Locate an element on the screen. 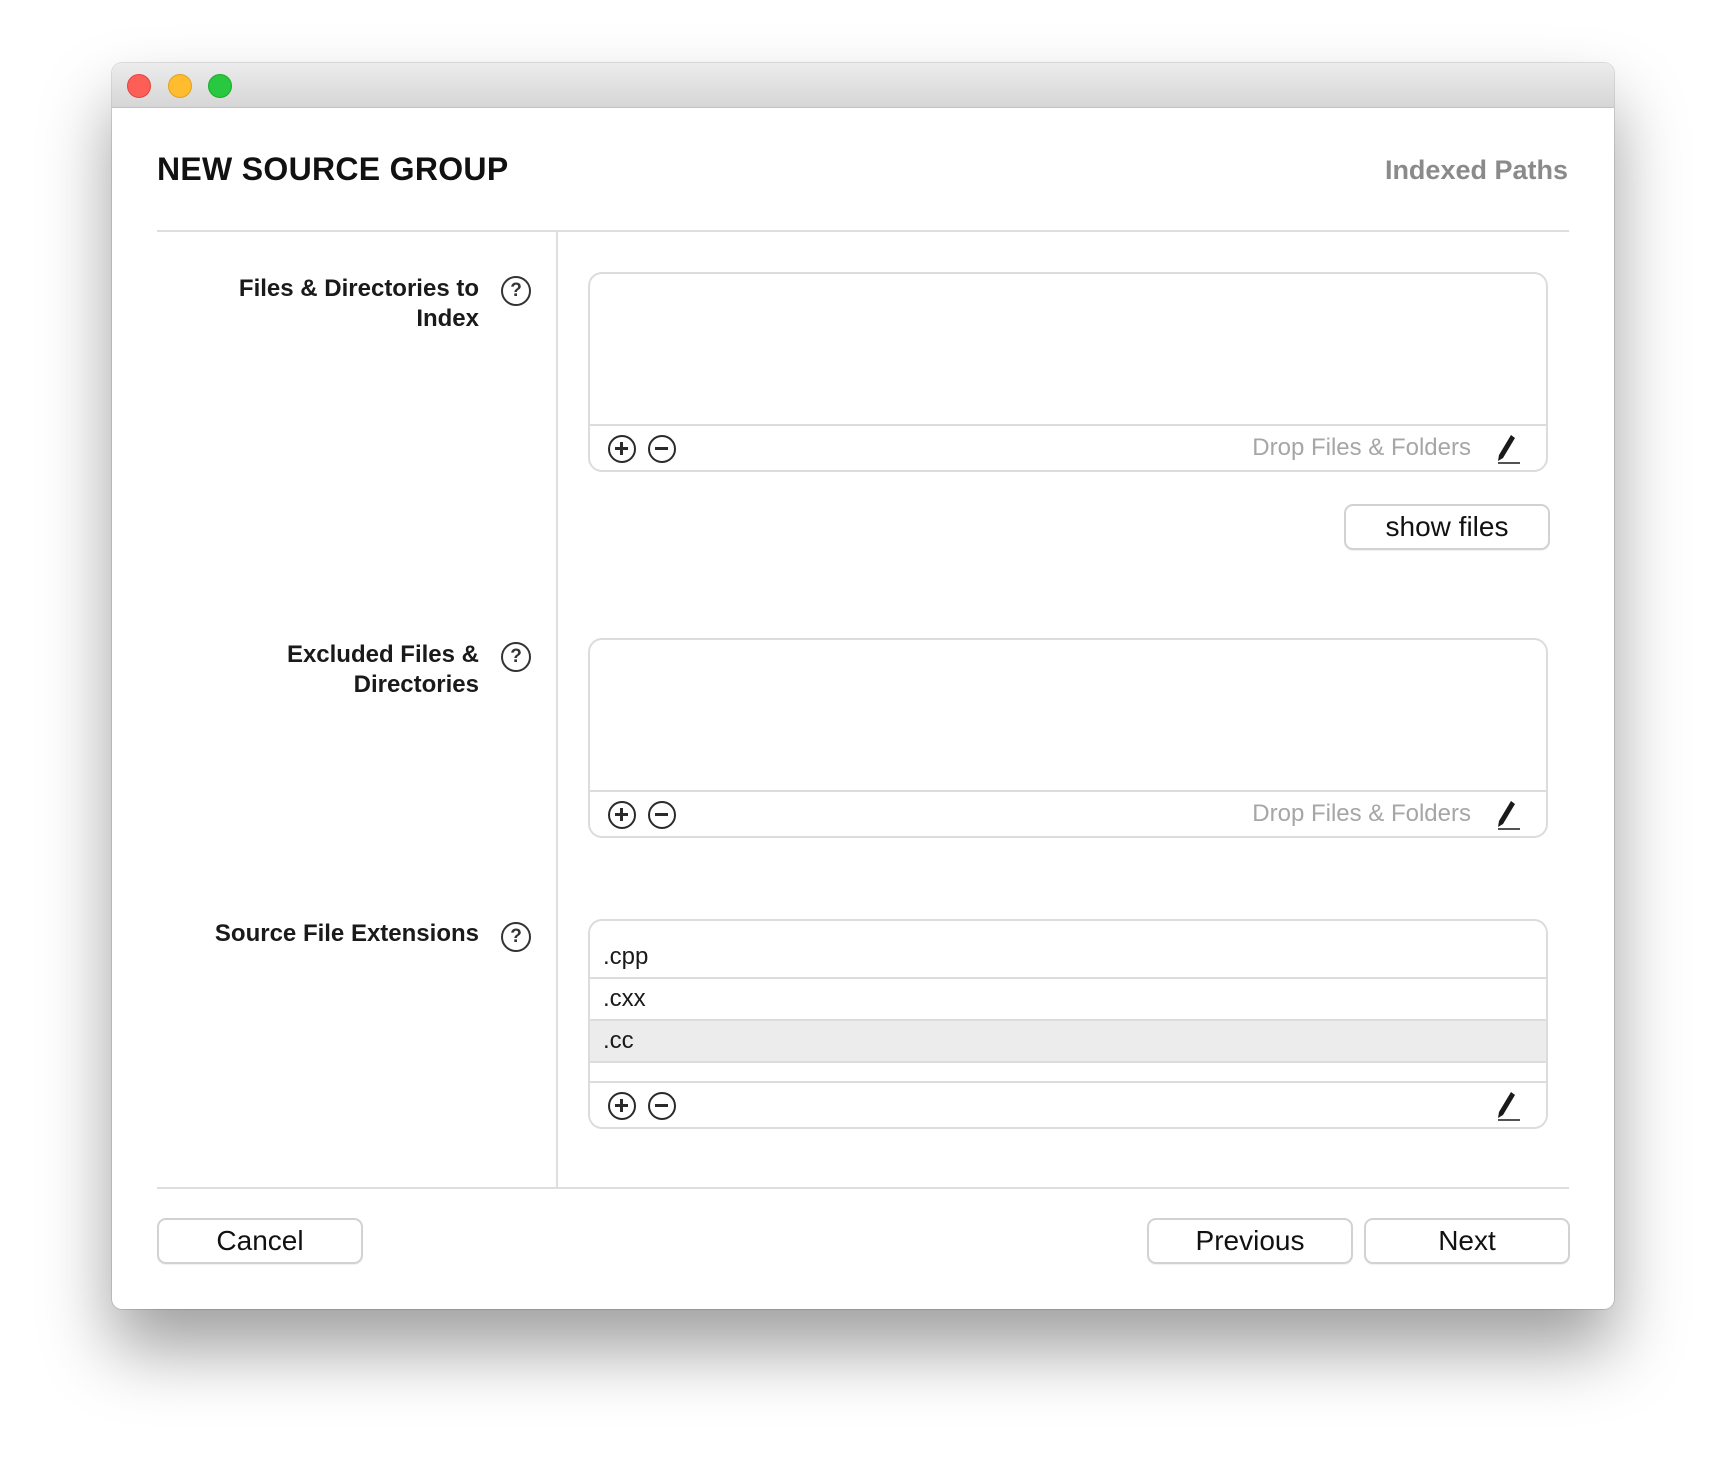 The width and height of the screenshot is (1724, 1468). add-extension-button is located at coordinates (622, 1106).